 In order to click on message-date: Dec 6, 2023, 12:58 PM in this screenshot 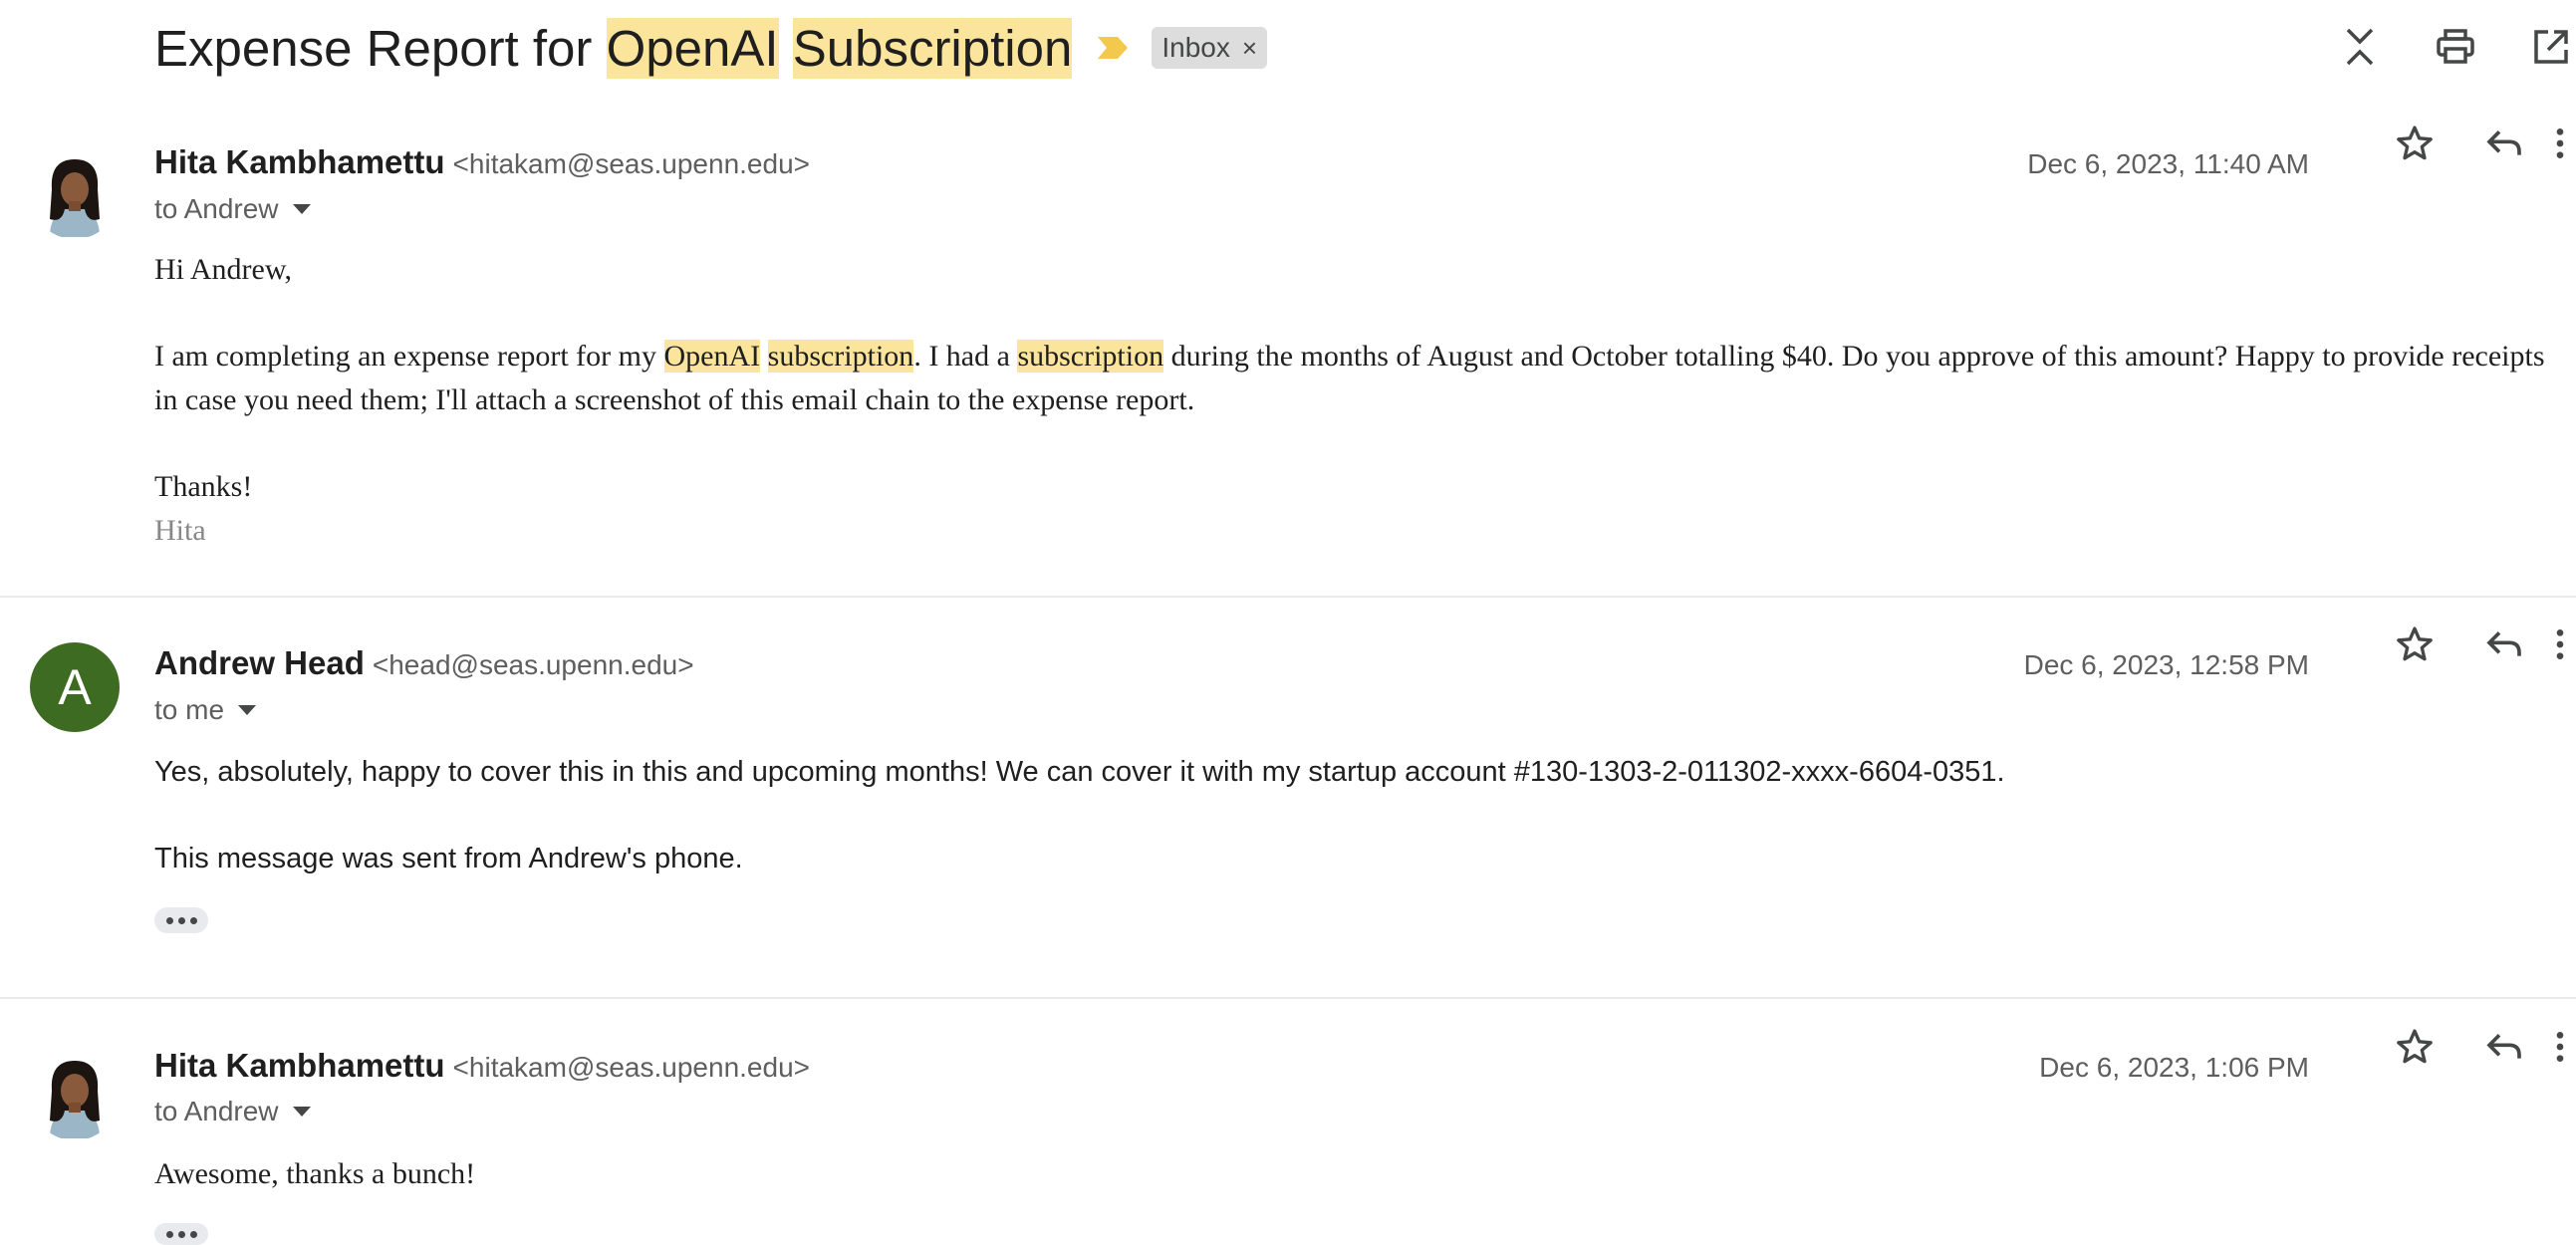, I will do `click(2166, 665)`.